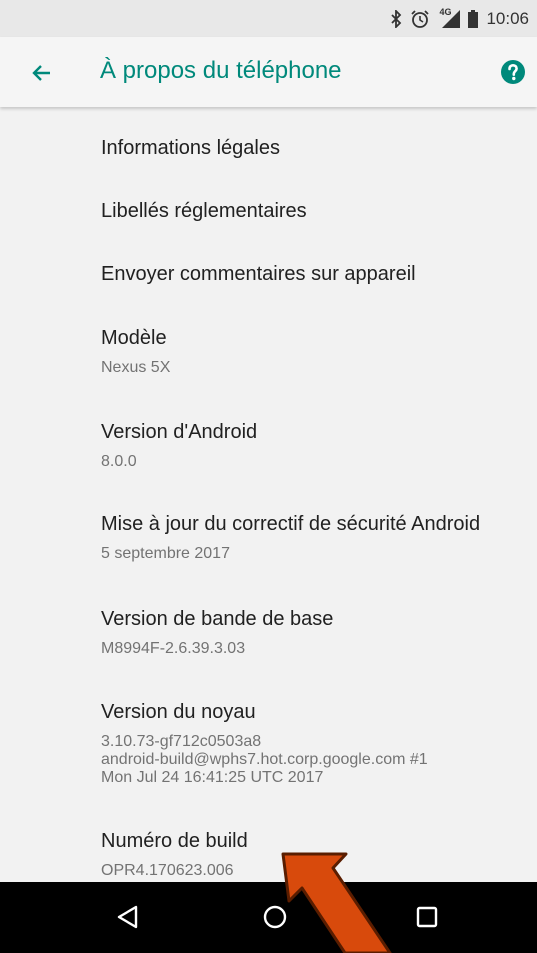 This screenshot has width=537, height=953. What do you see at coordinates (336, 902) in the screenshot?
I see `annotation-arrow-icon` at bounding box center [336, 902].